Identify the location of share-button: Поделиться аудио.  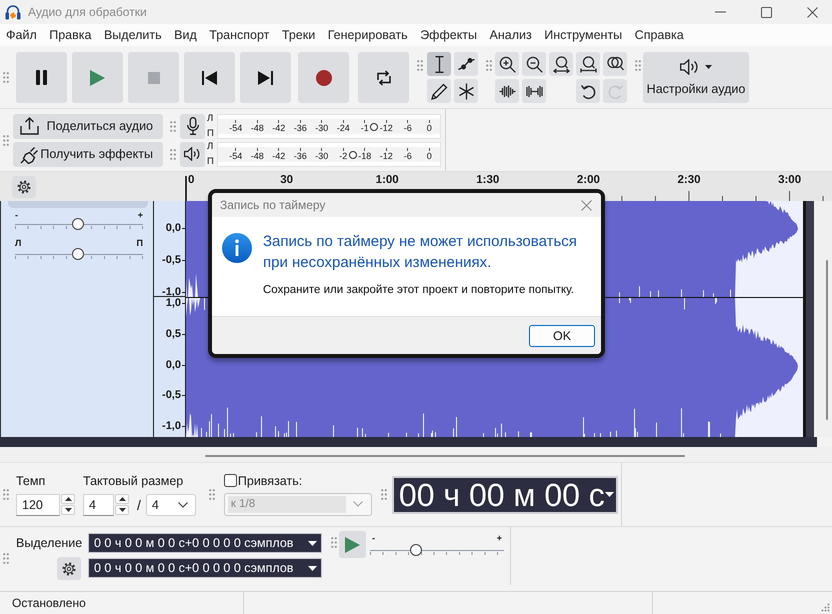
(88, 126).